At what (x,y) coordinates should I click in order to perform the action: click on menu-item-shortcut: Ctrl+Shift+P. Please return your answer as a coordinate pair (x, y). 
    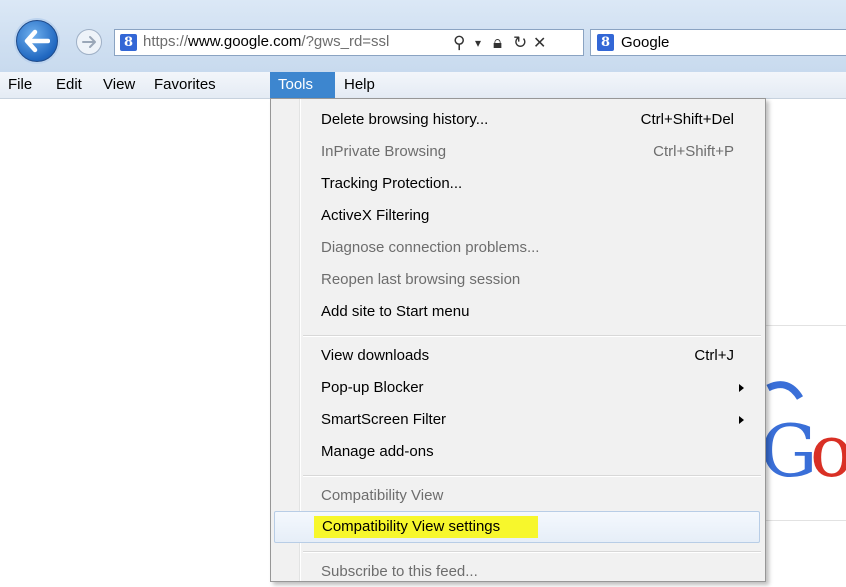
    Looking at the image, I should click on (693, 151).